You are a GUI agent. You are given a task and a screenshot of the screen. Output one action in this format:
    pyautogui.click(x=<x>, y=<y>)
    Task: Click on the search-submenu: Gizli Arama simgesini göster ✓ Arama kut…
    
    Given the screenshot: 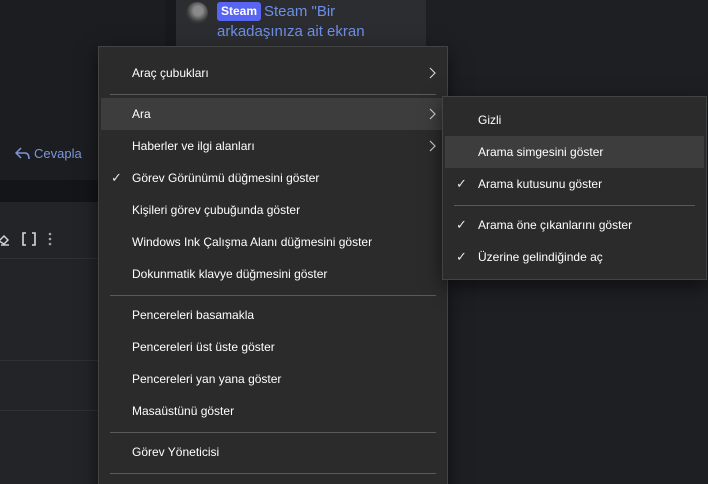 What is the action you would take?
    pyautogui.click(x=574, y=188)
    